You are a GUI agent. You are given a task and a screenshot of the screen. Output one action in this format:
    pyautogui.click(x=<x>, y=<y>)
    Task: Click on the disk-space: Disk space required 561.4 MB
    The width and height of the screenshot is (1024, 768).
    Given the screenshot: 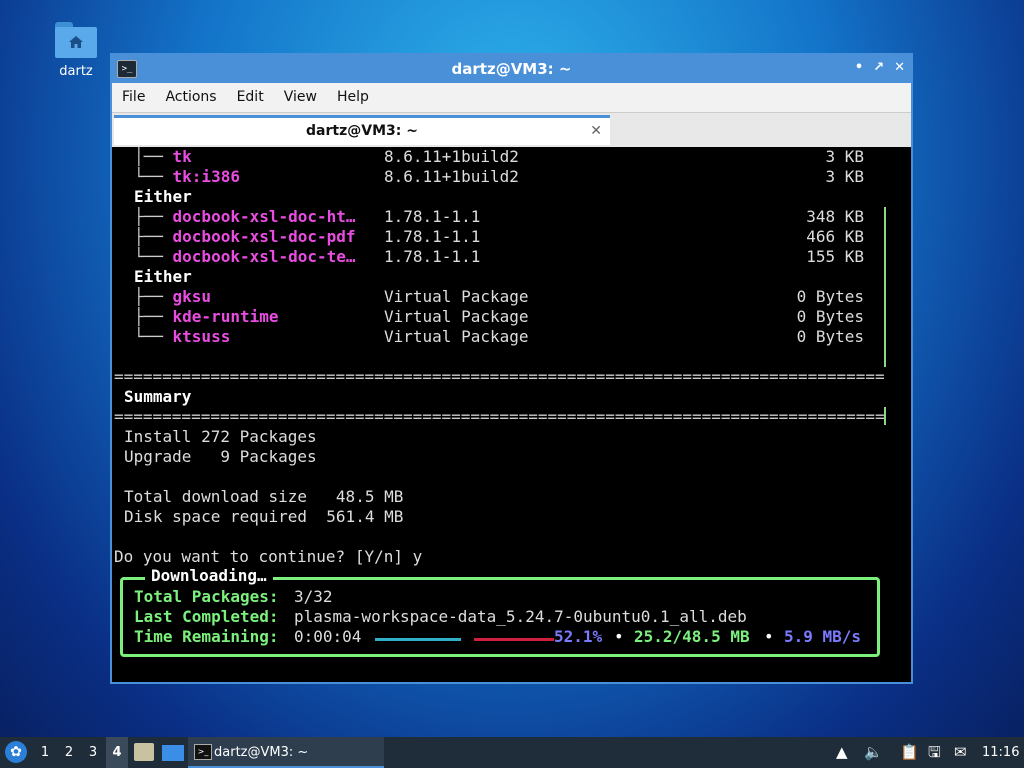 What is the action you would take?
    pyautogui.click(x=264, y=516)
    